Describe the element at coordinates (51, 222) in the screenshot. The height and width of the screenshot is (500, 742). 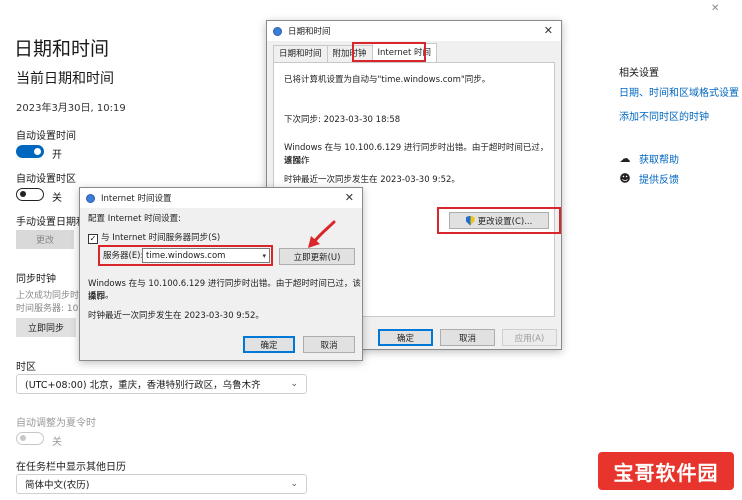
I see `manual-set-label: 手动设置日期和` at that location.